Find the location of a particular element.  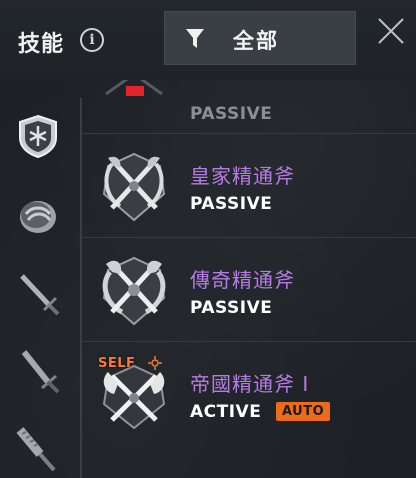

skill-name: 帝國精通斧 I is located at coordinates (250, 384).